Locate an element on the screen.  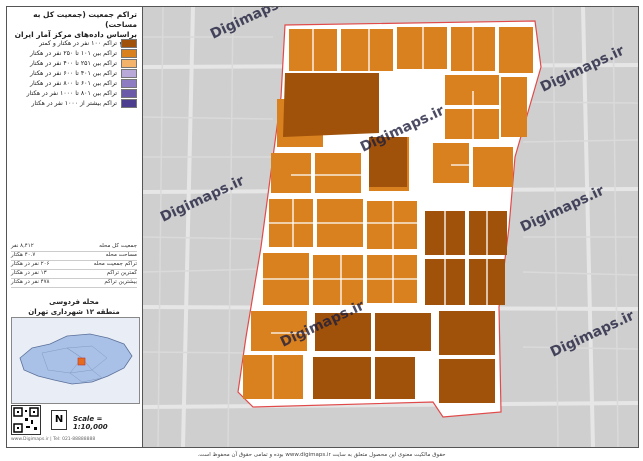
legend-item-5: تراکم بین ۶۰۱ تا ۸۰۰ نفر در هکتار is located at coordinates (74, 83).